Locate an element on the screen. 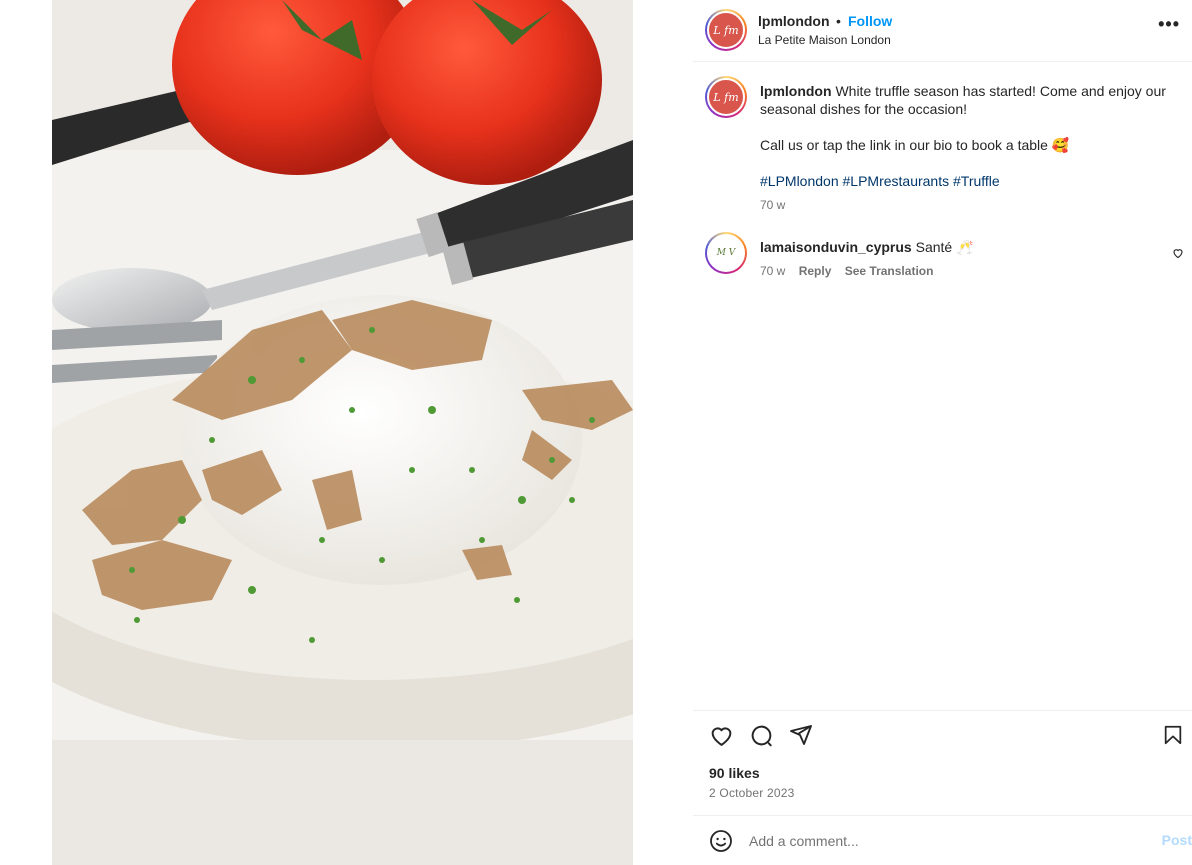 Image resolution: width=1192 pixels, height=865 pixels. comment-input is located at coordinates (939, 841).